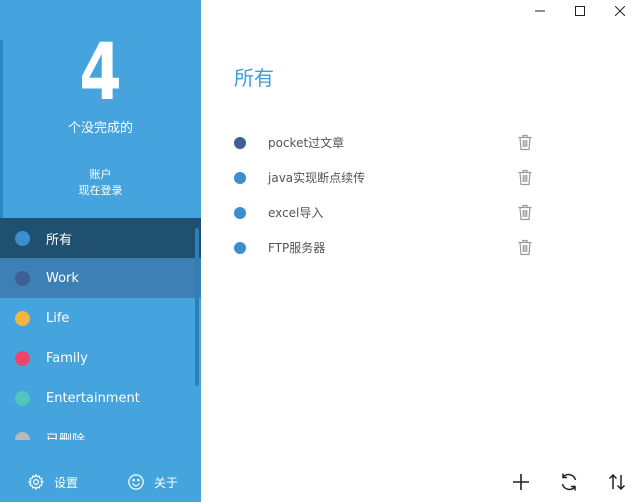 This screenshot has height=502, width=640. I want to click on account-title: 账户, so click(100, 174).